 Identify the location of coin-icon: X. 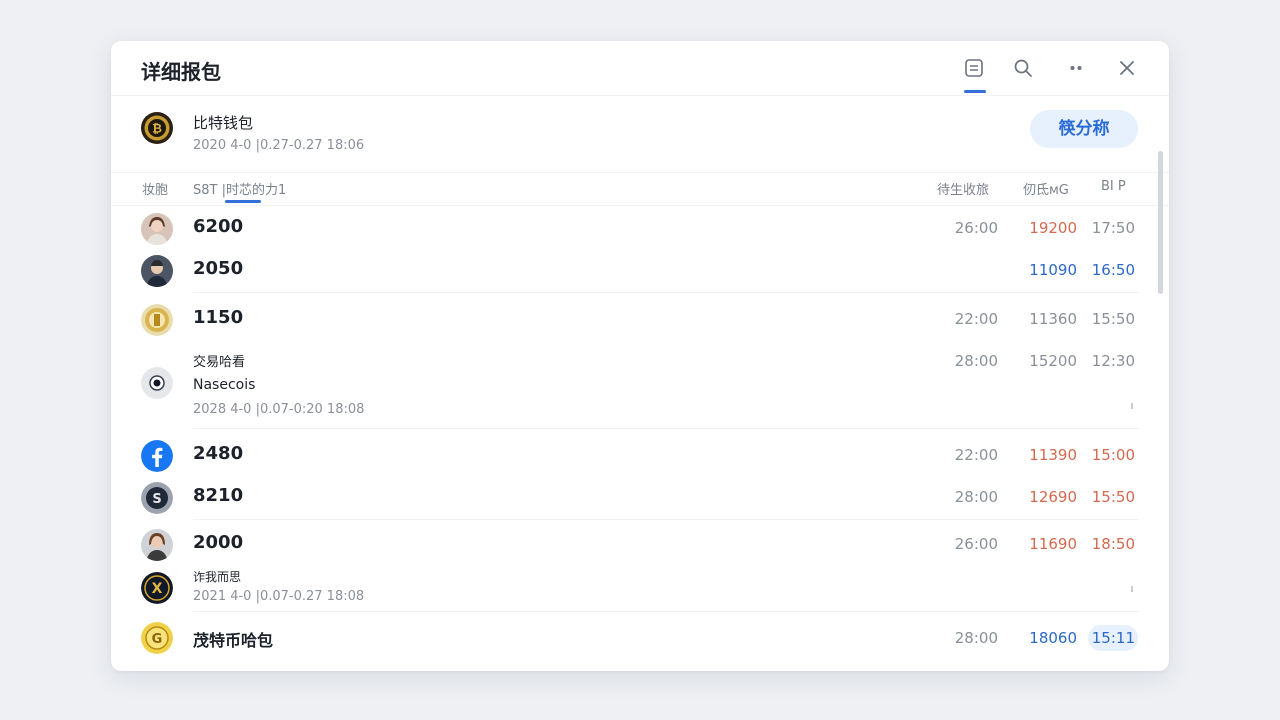
(157, 588).